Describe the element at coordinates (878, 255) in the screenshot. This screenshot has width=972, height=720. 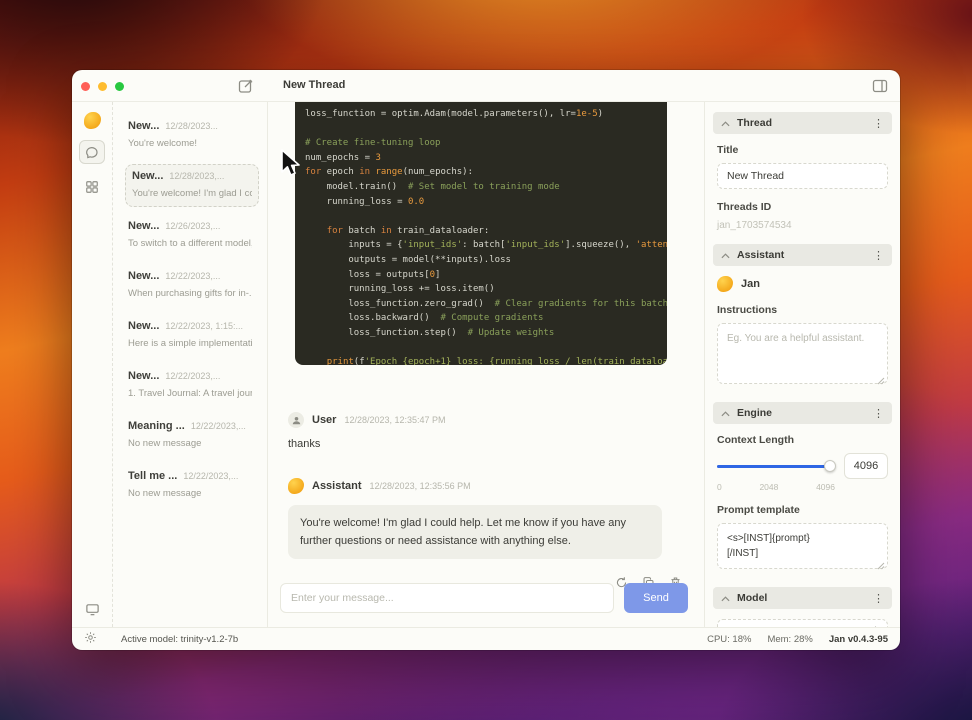
I see `assistant-menu-icon: ⋮` at that location.